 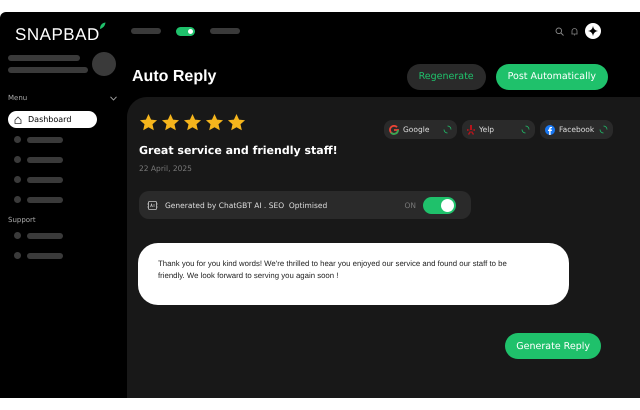 I want to click on nav-toggle, so click(x=185, y=31).